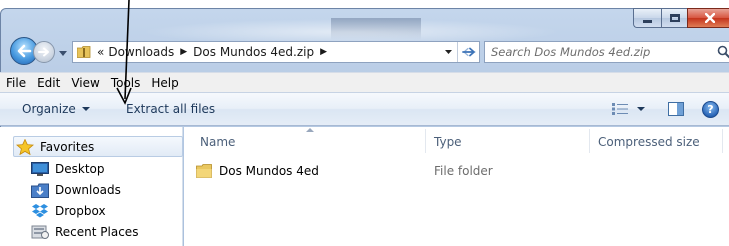  I want to click on file-type: File folder, so click(463, 171).